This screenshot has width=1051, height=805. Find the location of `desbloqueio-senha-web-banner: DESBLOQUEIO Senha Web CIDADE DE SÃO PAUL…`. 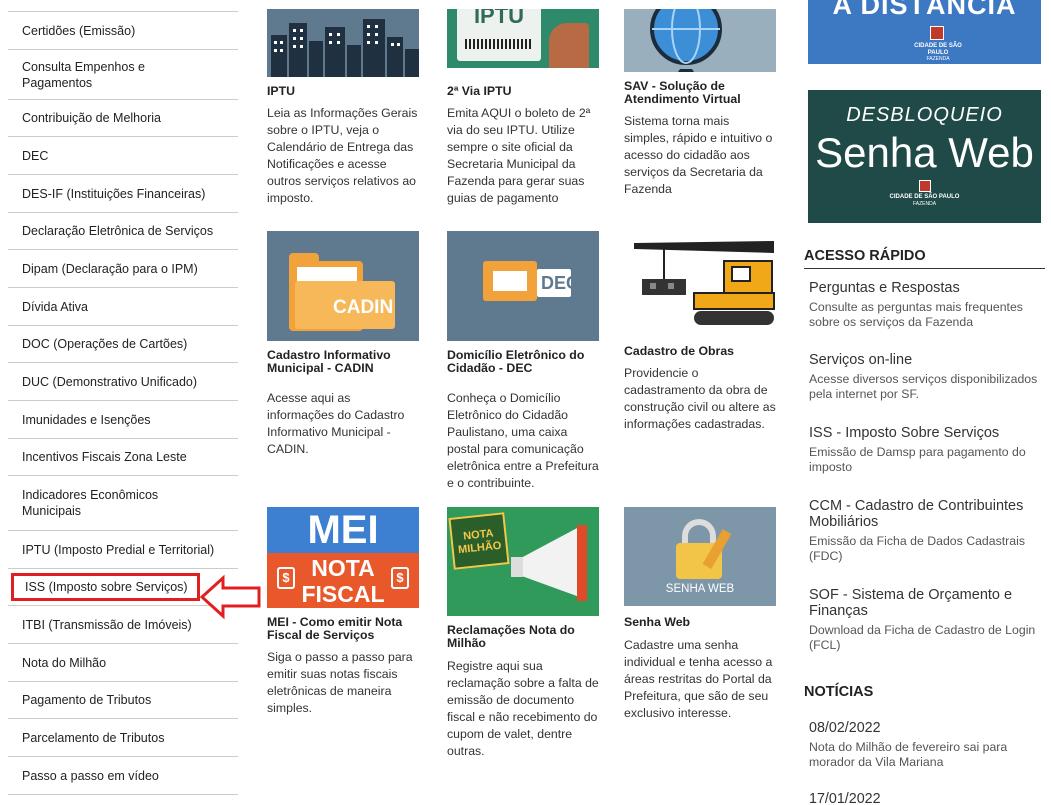

desbloqueio-senha-web-banner: DESBLOQUEIO Senha Web CIDADE DE SÃO PAUL… is located at coordinates (924, 156).